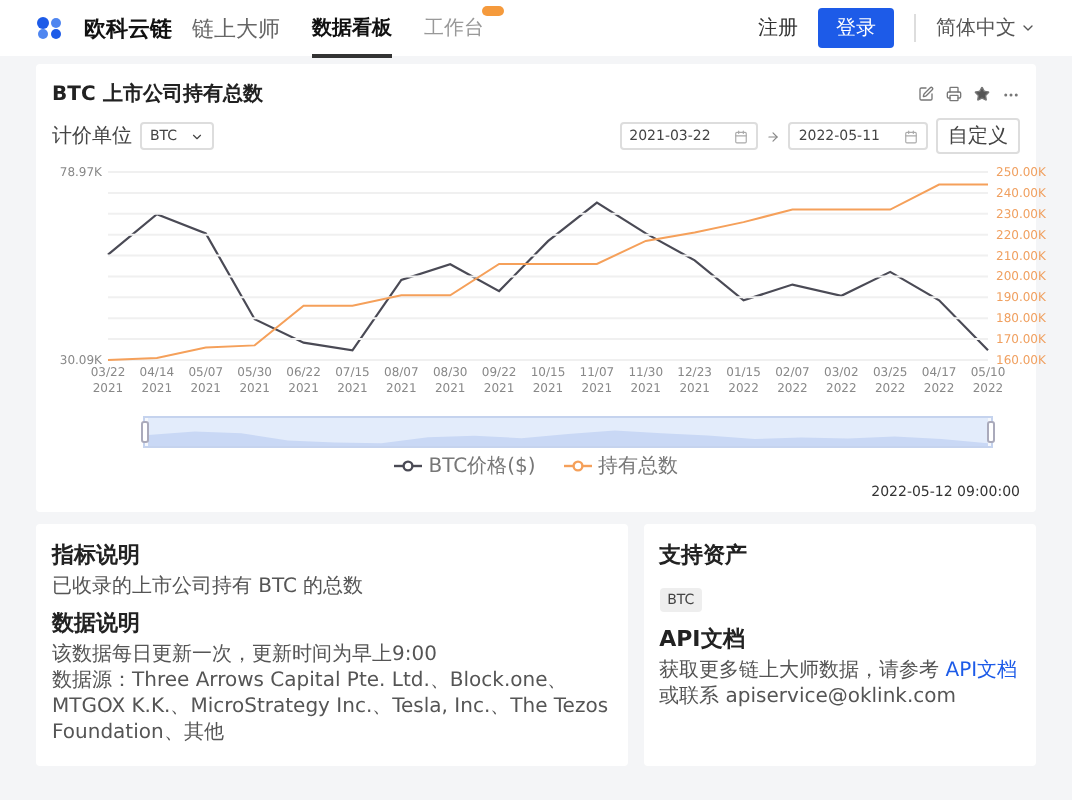 This screenshot has width=1072, height=800. What do you see at coordinates (50, 28) in the screenshot?
I see `logo-icon` at bounding box center [50, 28].